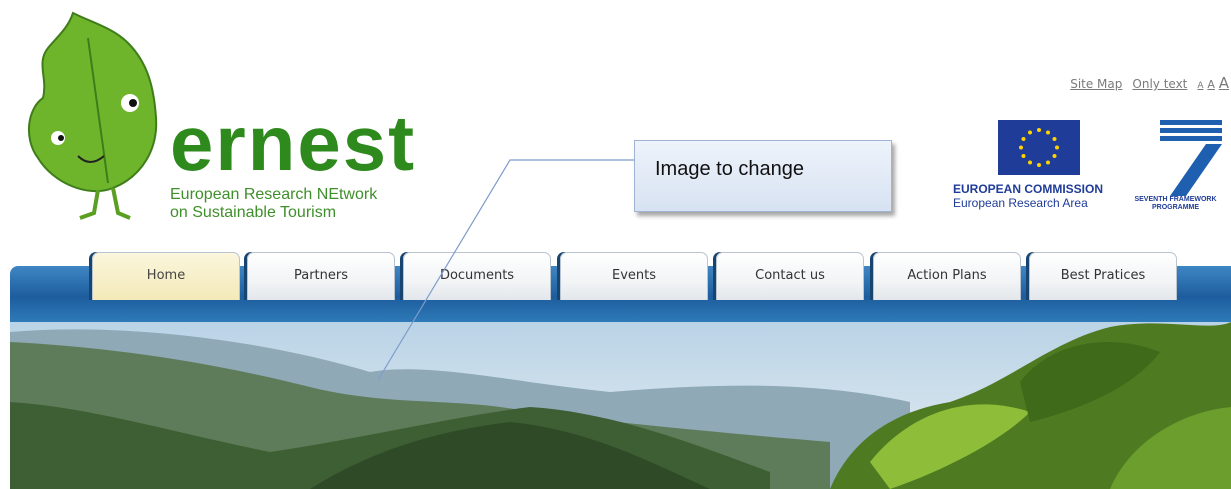 This screenshot has width=1231, height=489. I want to click on fp7-line1: SEVENTH FRAMEWORK, so click(1175, 199).